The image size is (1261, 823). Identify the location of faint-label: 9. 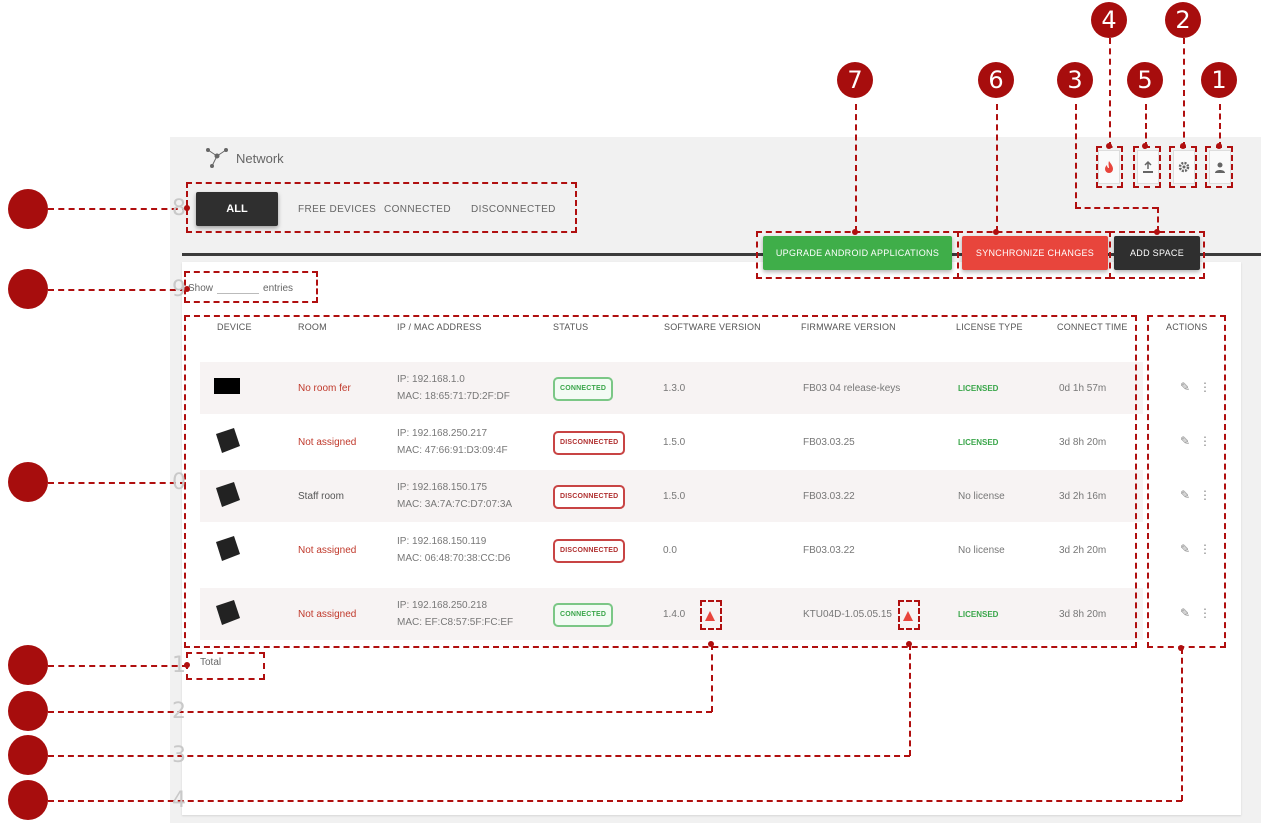
(179, 289).